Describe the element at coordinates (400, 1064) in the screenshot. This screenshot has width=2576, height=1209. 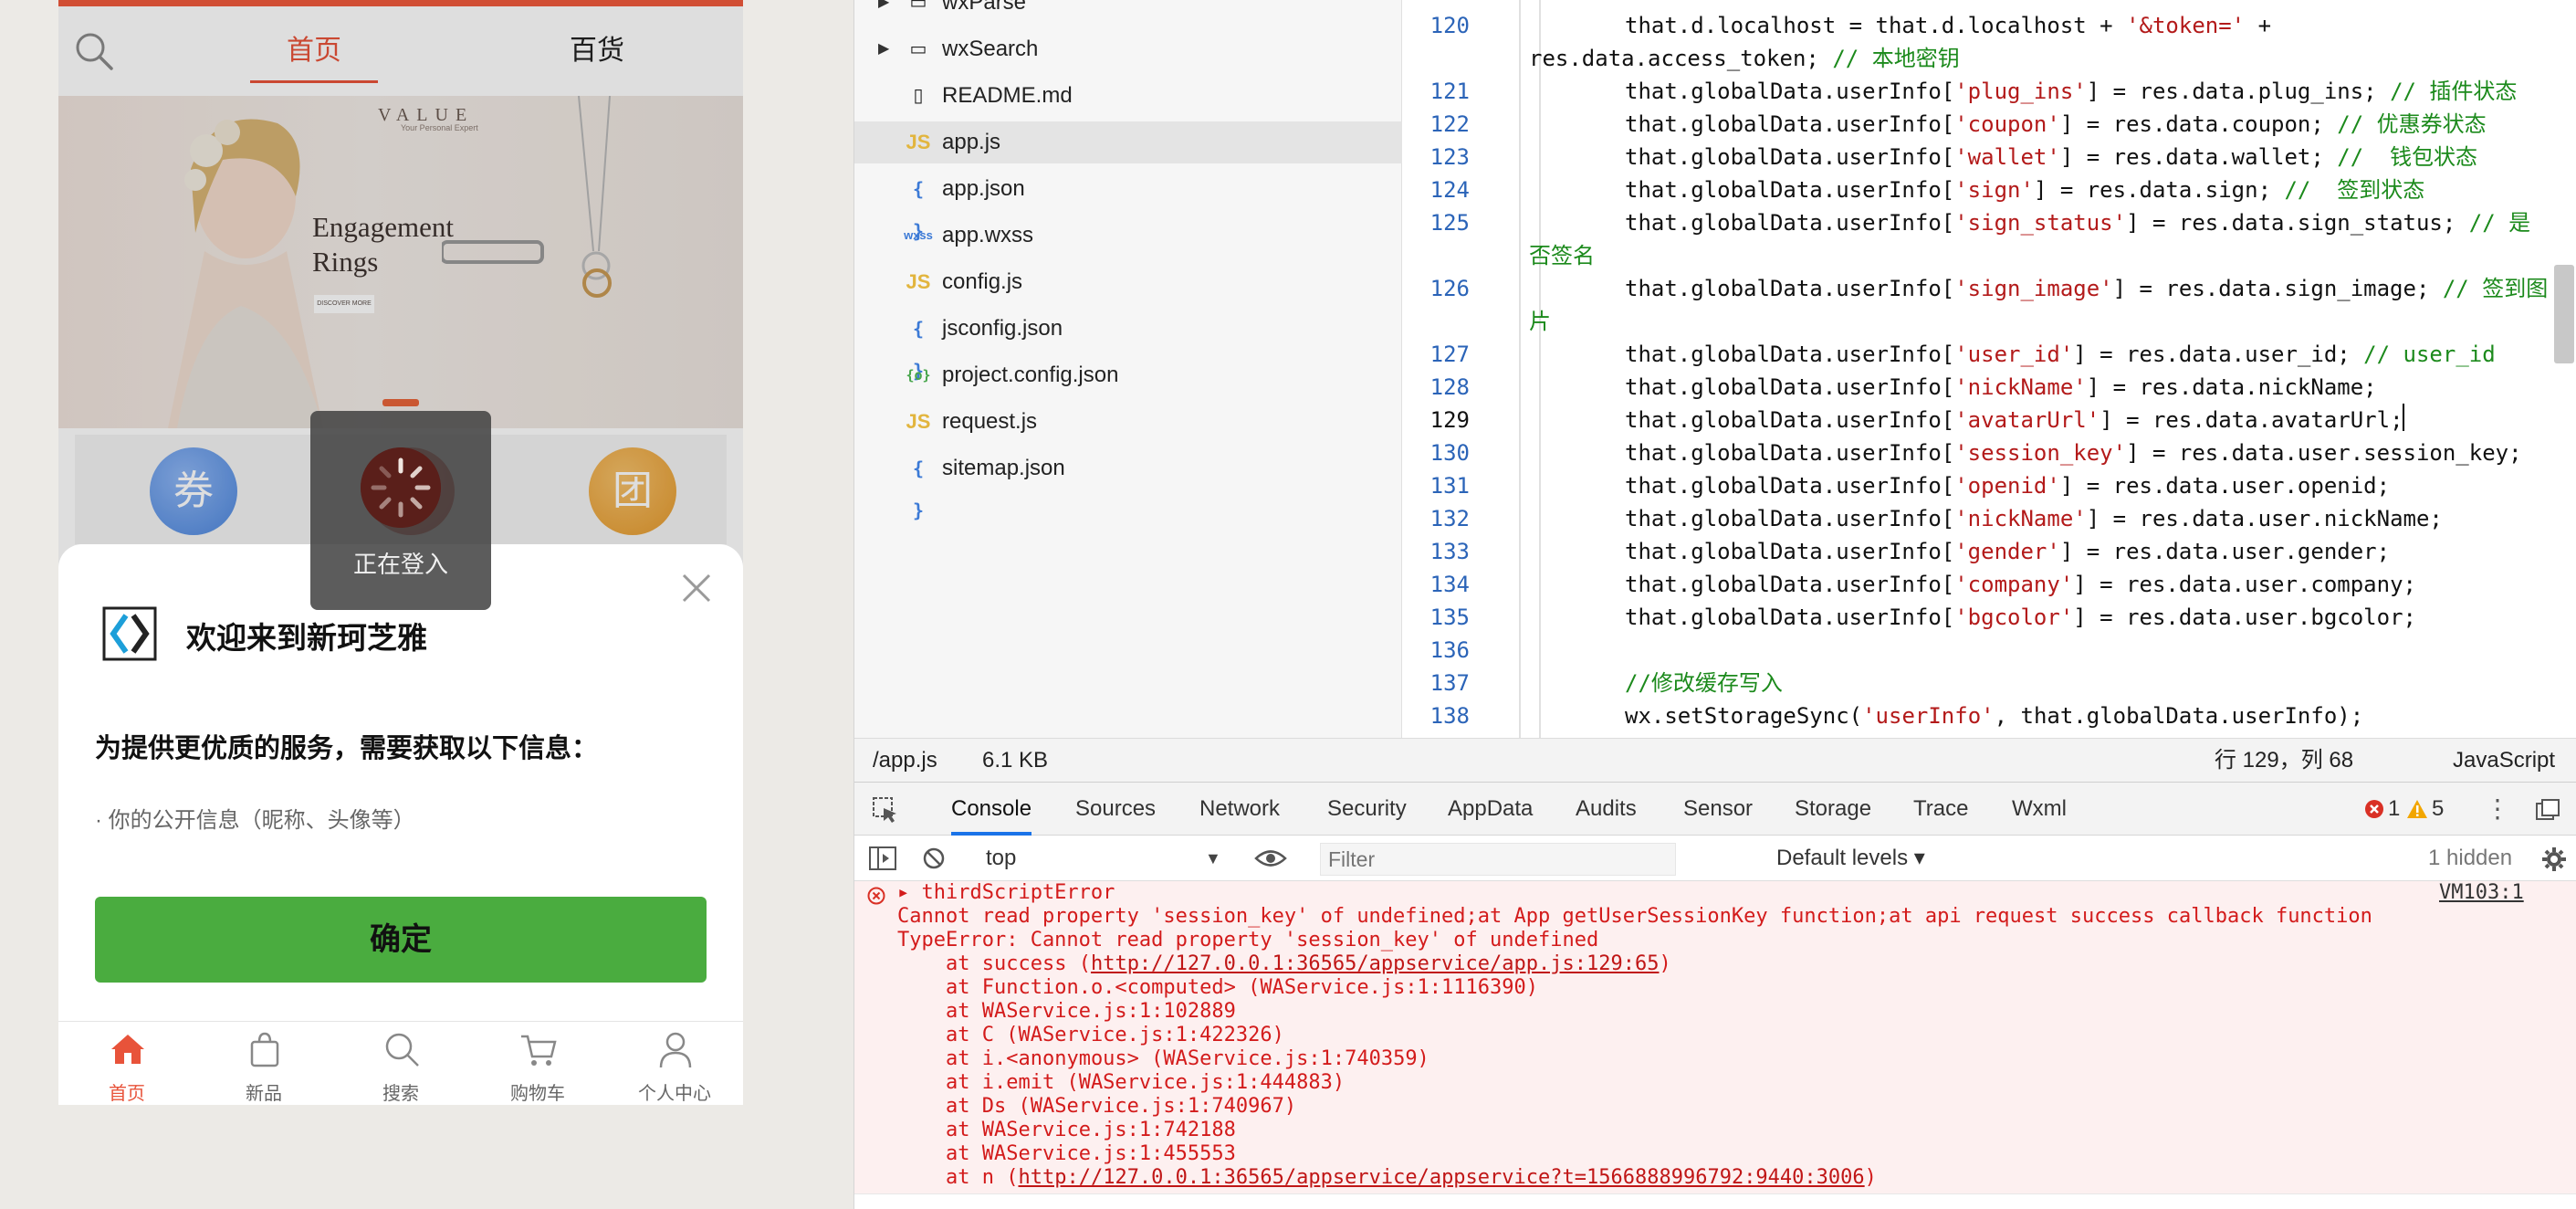
I see `tabbar-search: 搜索` at that location.